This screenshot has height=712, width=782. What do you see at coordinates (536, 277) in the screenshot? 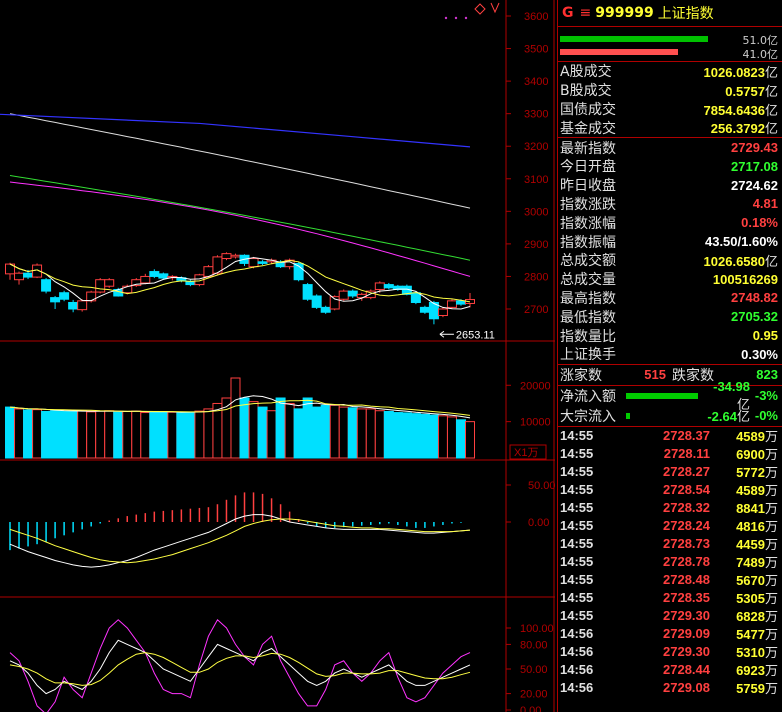
I see `price-tick-label: 2800` at bounding box center [536, 277].